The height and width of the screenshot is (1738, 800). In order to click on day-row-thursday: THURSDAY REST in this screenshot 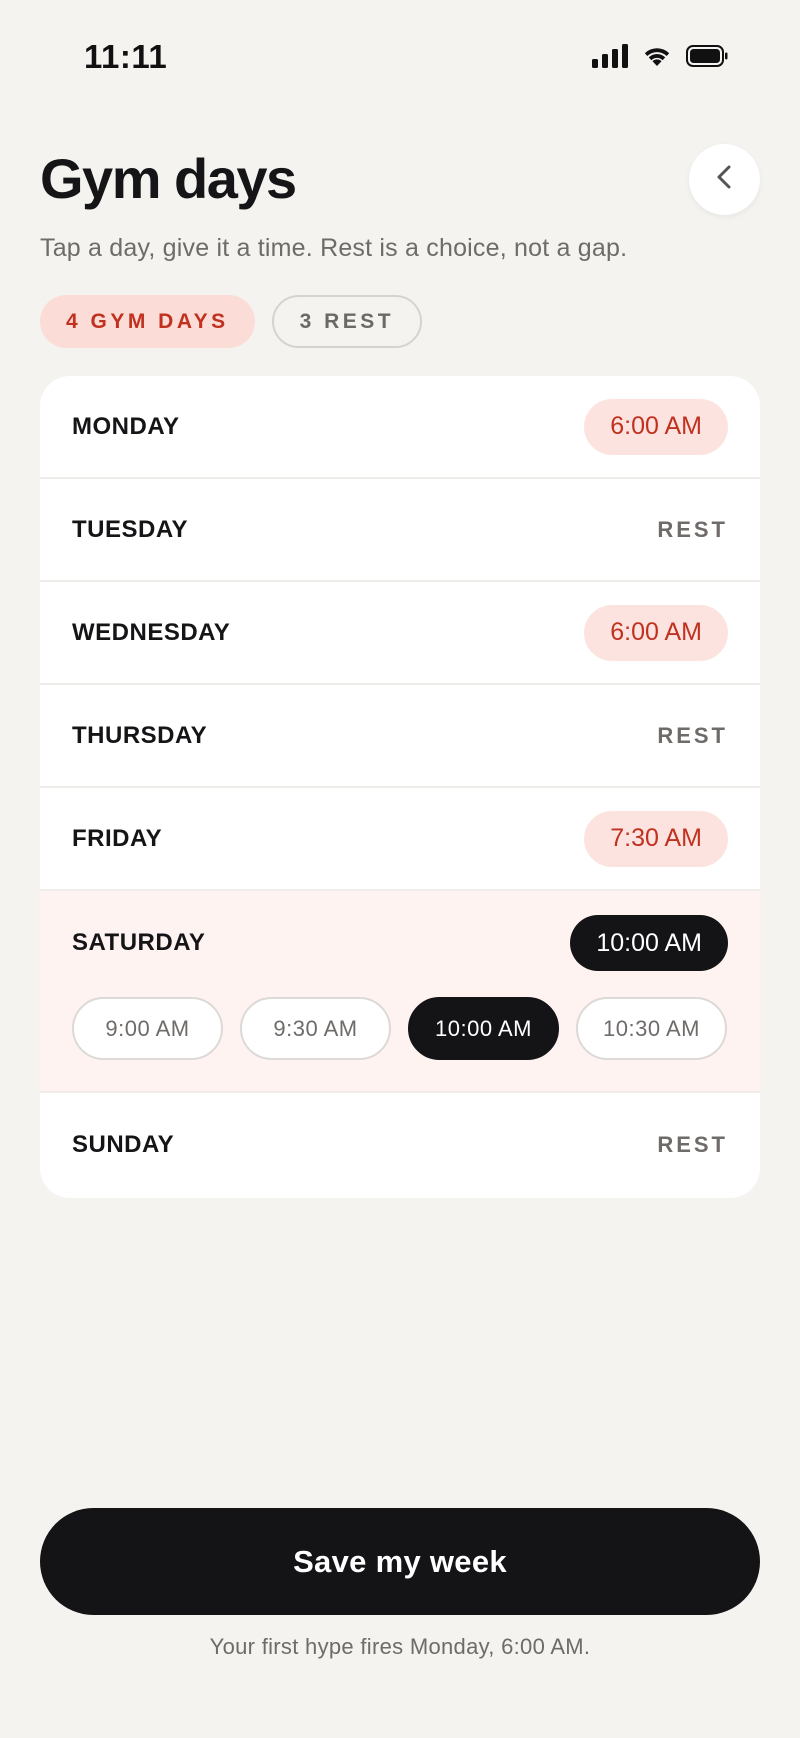, I will do `click(400, 736)`.